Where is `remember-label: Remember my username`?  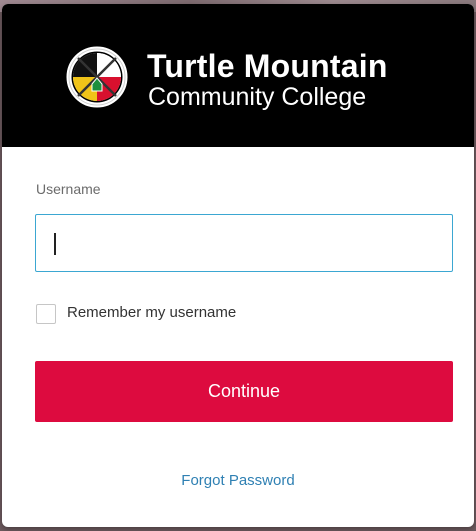
remember-label: Remember my username is located at coordinates (151, 312).